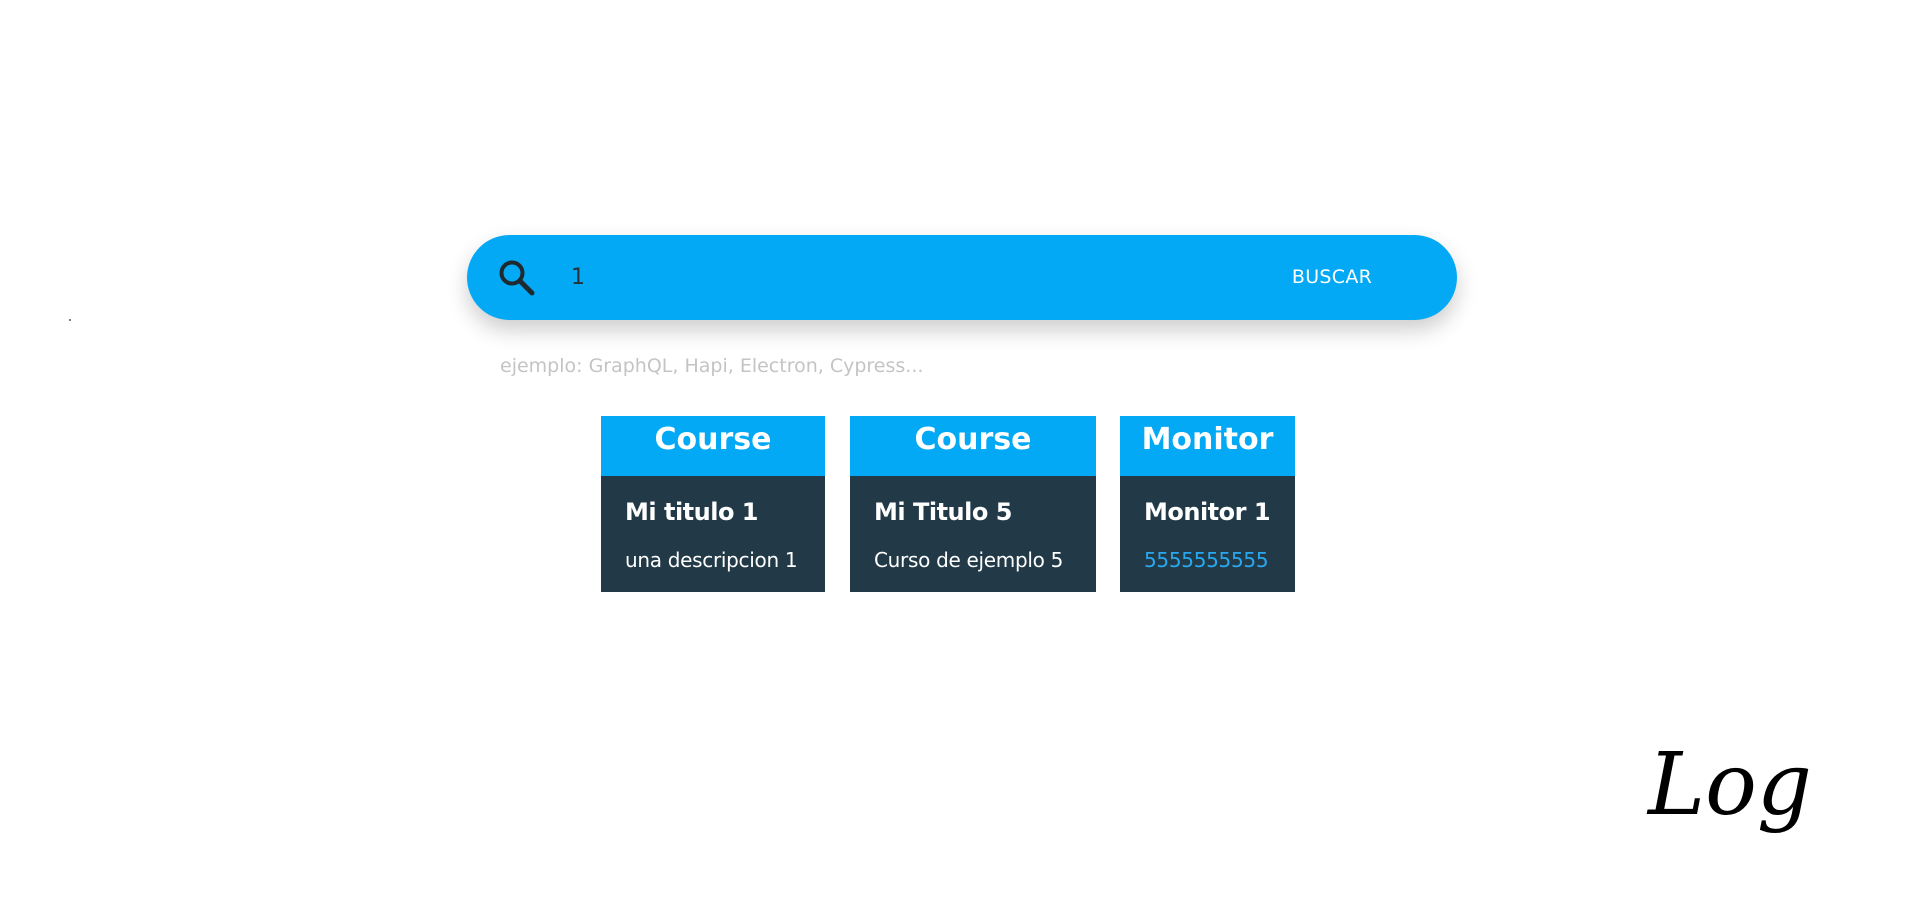 The height and width of the screenshot is (903, 1920). What do you see at coordinates (692, 512) in the screenshot?
I see `card-title: Mi titulo 1` at bounding box center [692, 512].